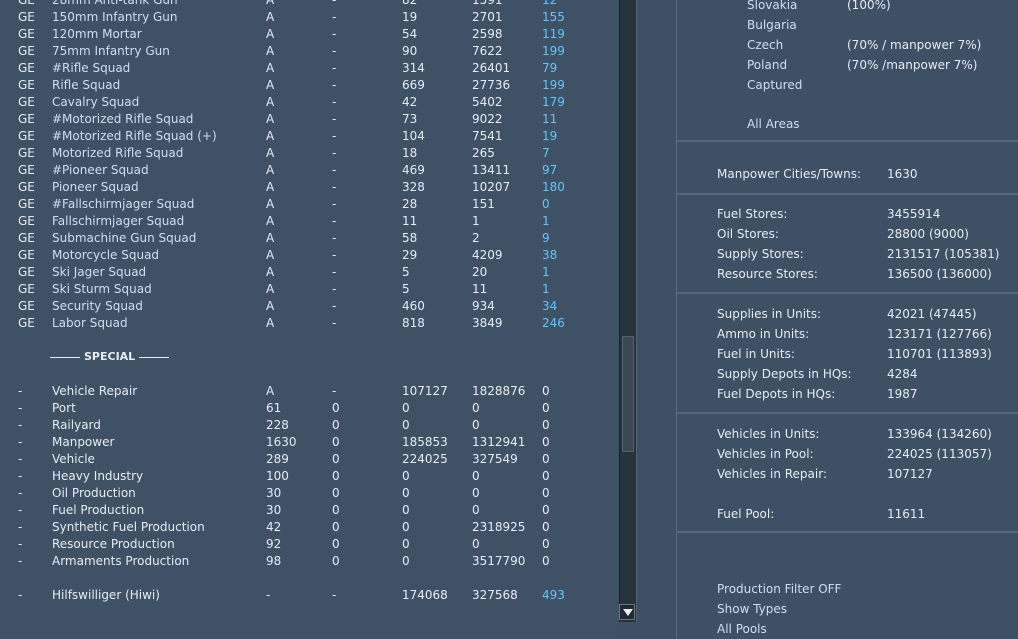  Describe the element at coordinates (308, 255) in the screenshot. I see `table-row: GE Motorcycle Squad A - 29 4209 38` at that location.